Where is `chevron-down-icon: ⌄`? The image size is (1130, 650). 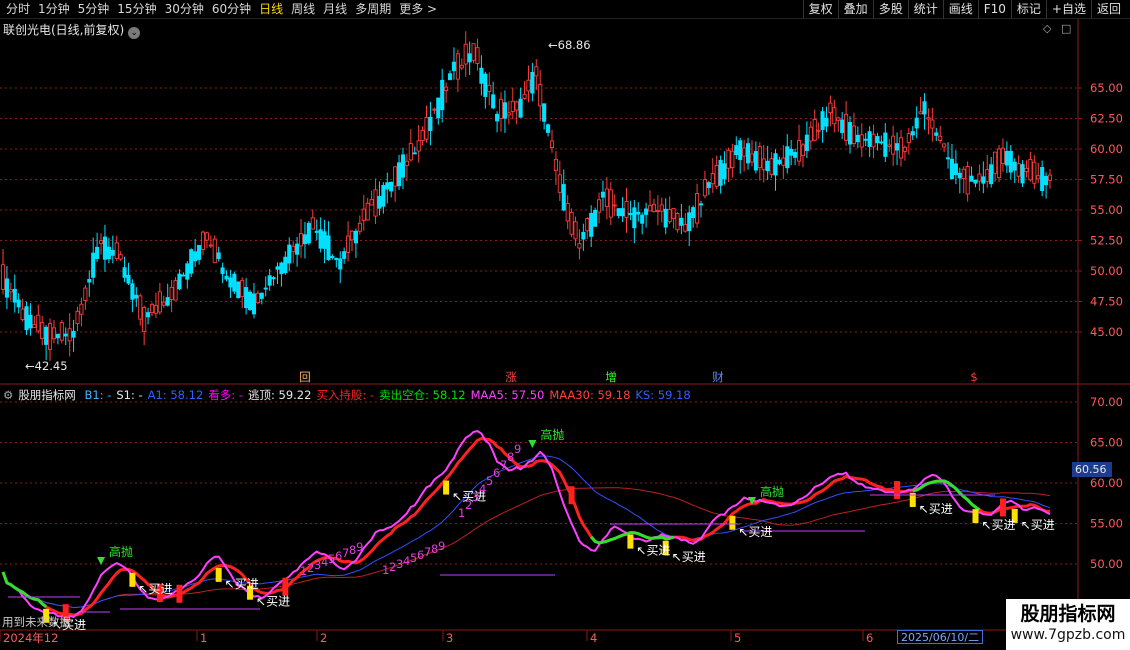 chevron-down-icon: ⌄ is located at coordinates (134, 33).